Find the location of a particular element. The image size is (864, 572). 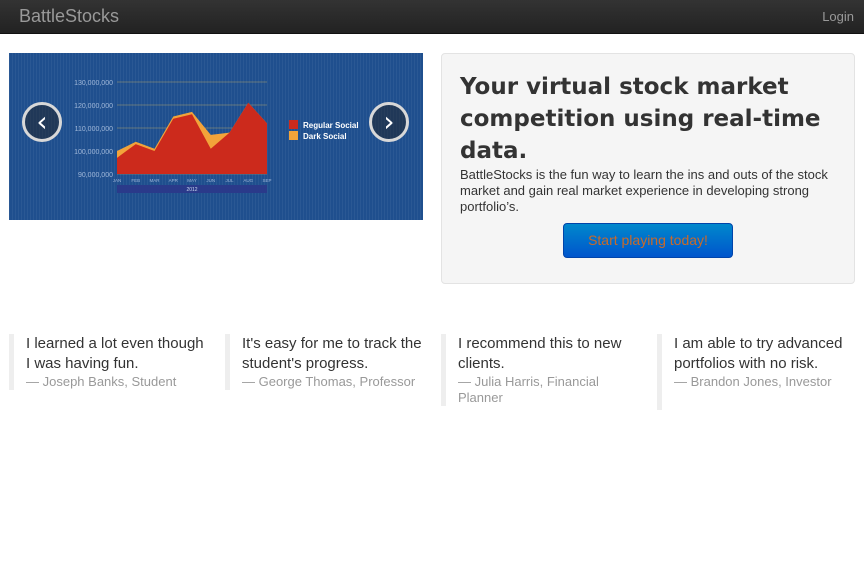

top-navbar: BattleStocks Login is located at coordinates (432, 17).